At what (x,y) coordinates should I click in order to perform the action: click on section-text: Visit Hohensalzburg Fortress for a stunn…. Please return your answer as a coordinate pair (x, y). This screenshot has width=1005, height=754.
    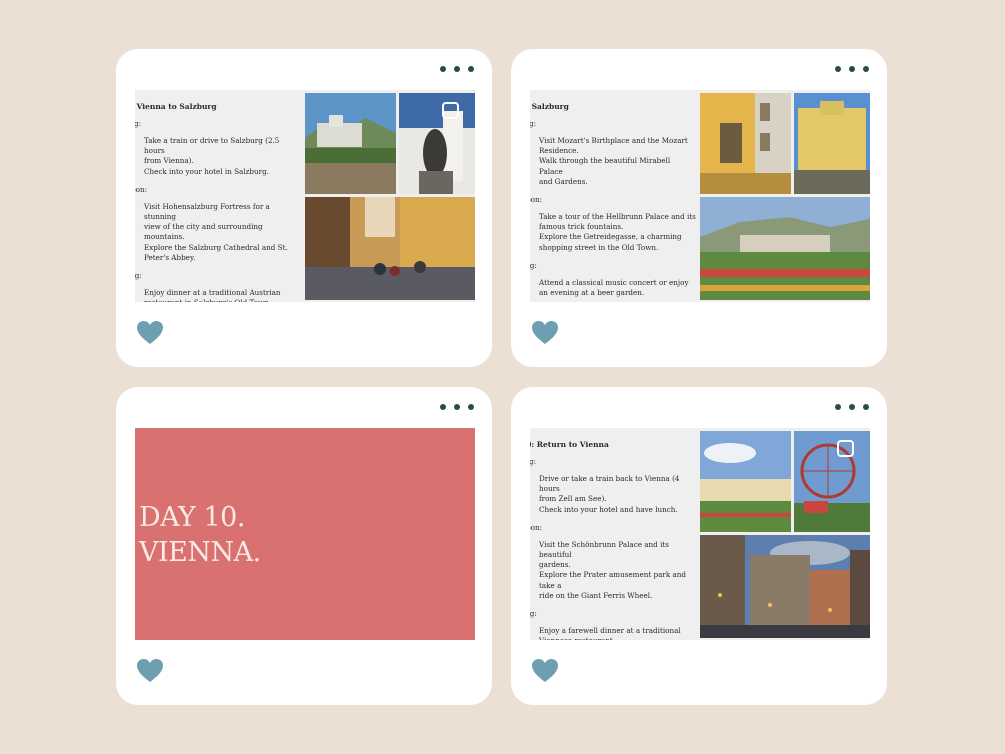
    Looking at the image, I should click on (216, 231).